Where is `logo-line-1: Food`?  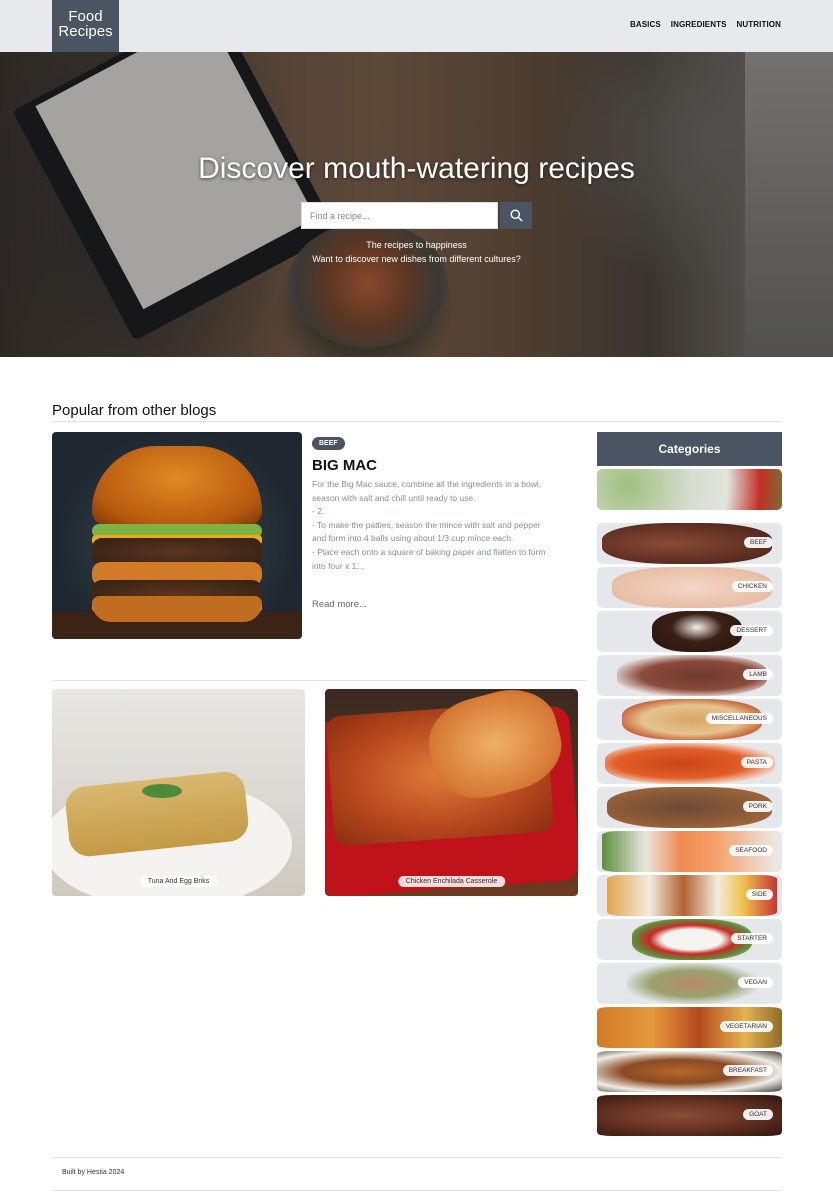 logo-line-1: Food is located at coordinates (85, 16).